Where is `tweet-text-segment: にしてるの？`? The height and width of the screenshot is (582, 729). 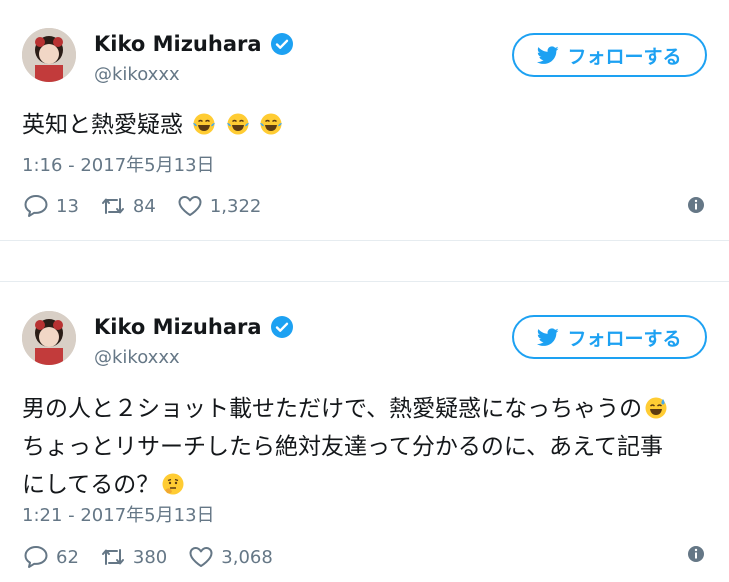 tweet-text-segment: にしてるの？ is located at coordinates (91, 485).